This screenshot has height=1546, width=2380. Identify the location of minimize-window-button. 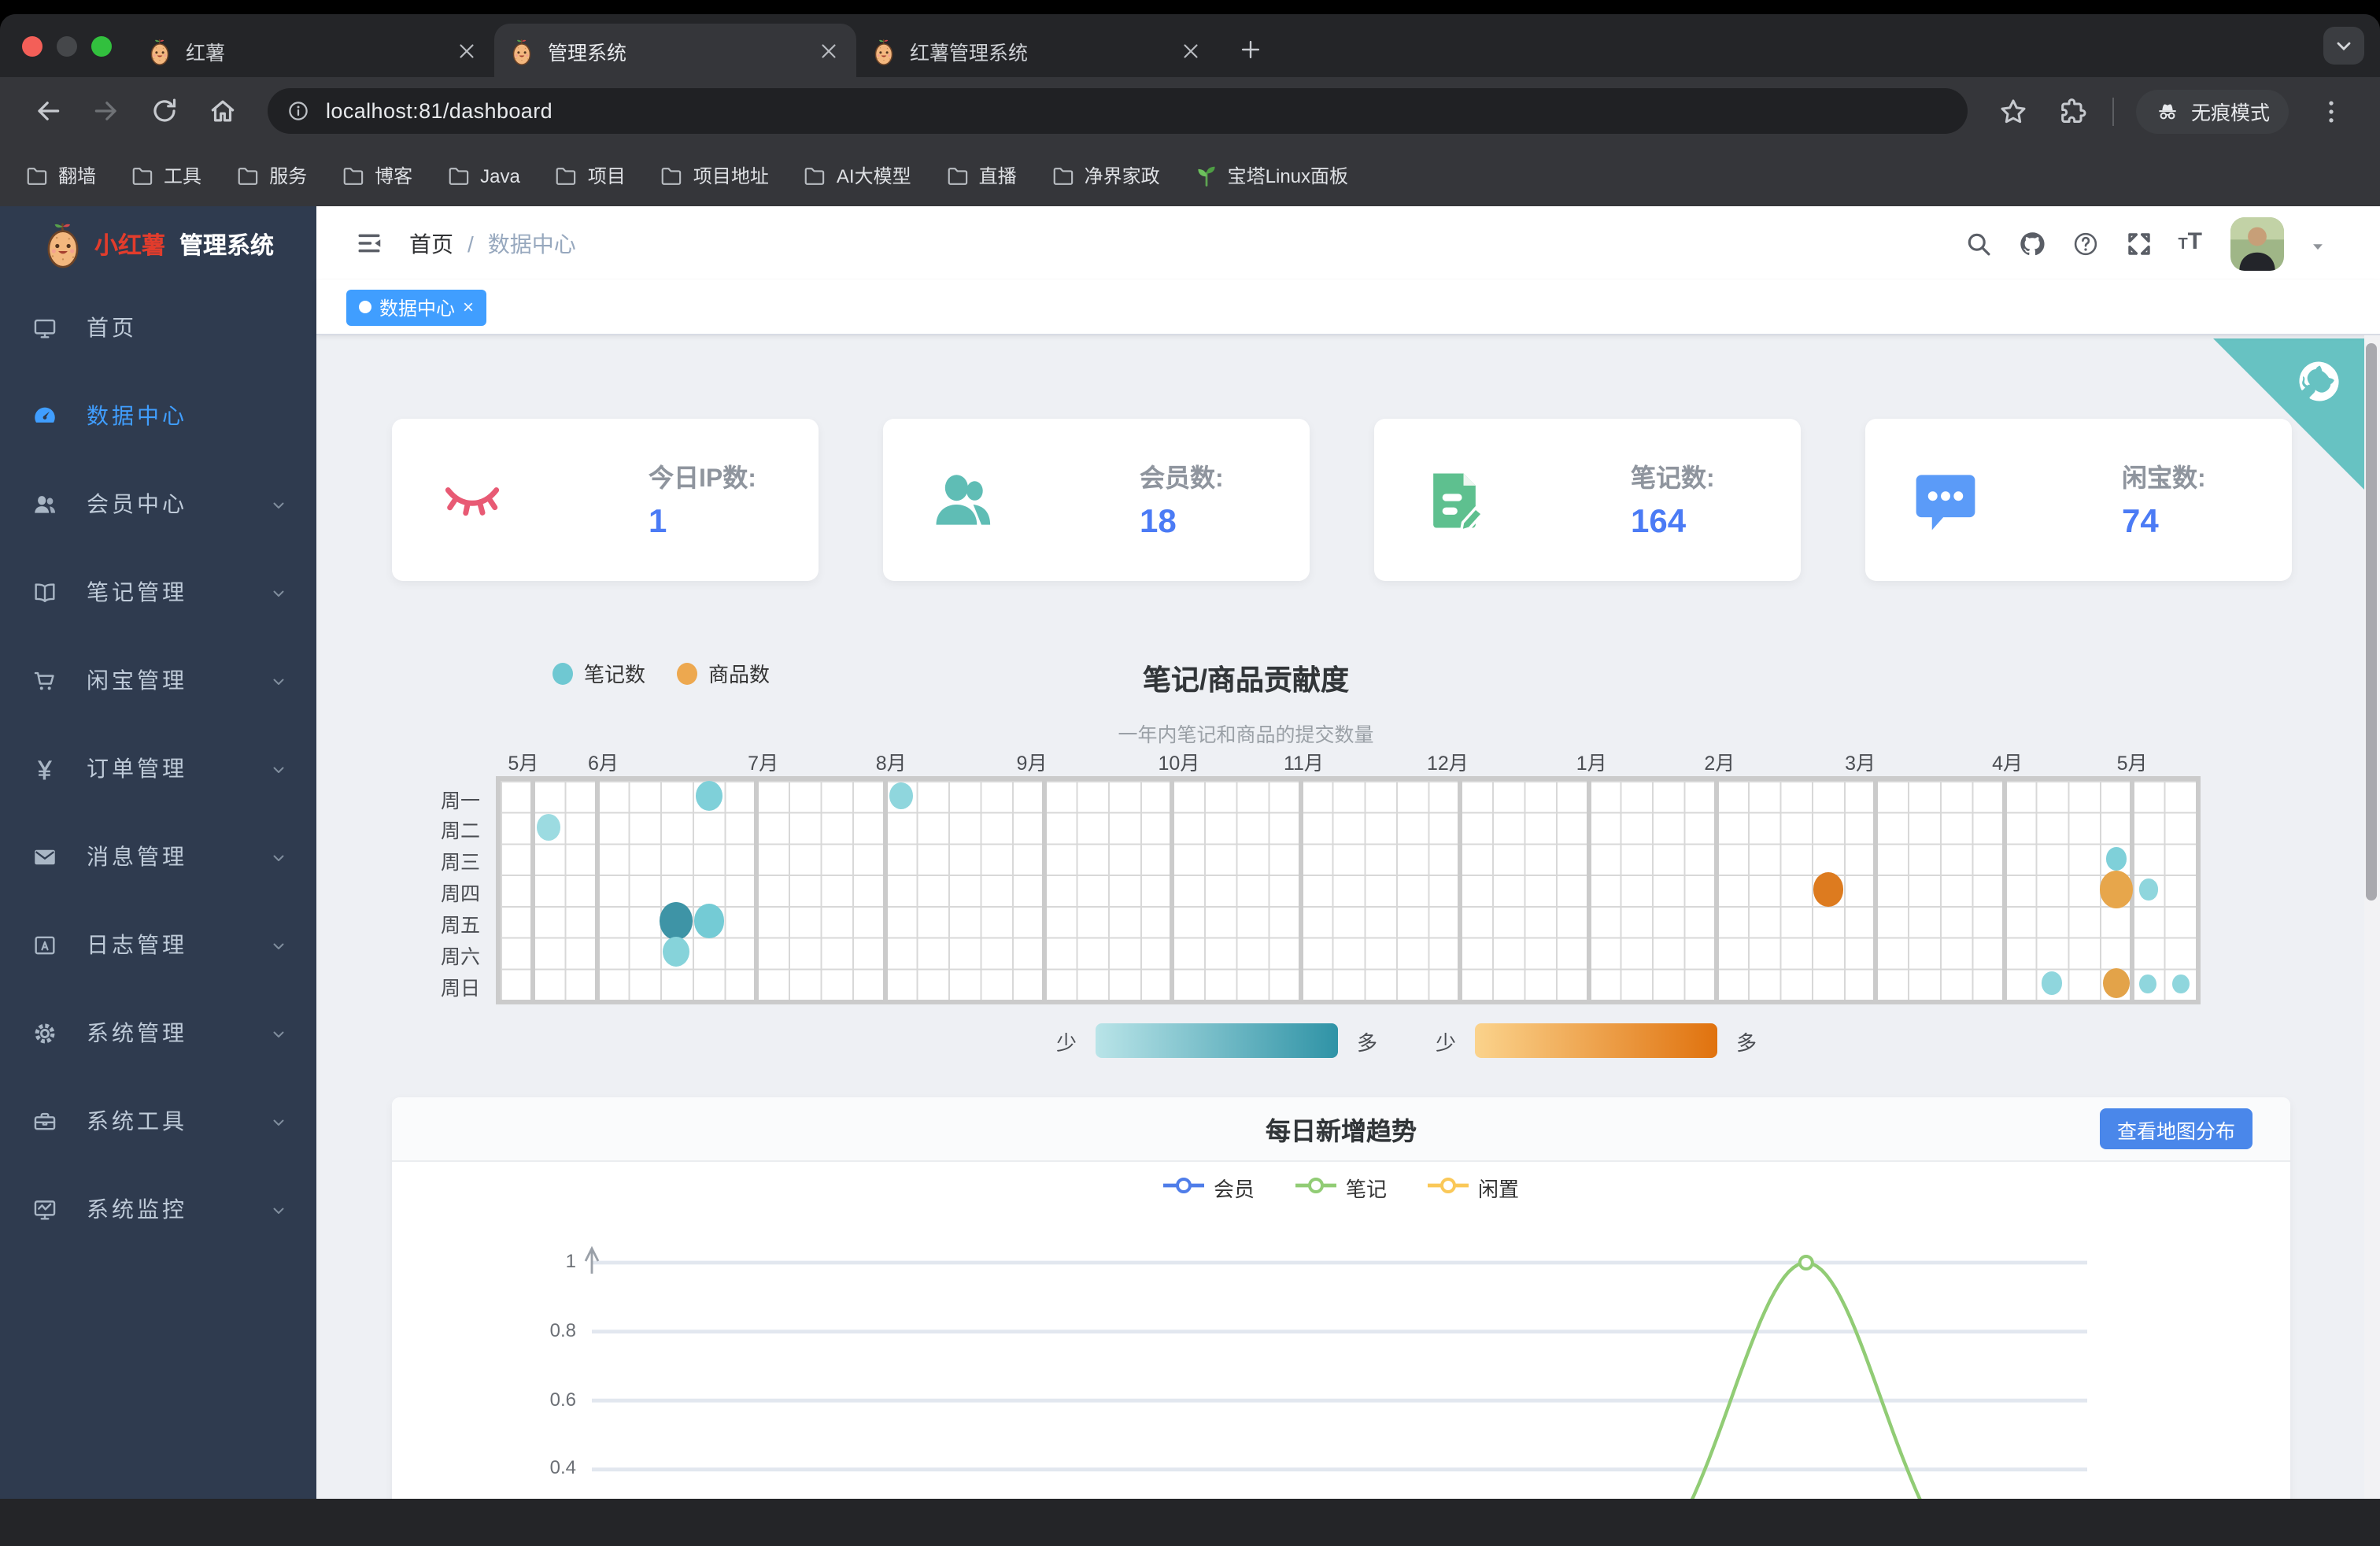
(67, 46).